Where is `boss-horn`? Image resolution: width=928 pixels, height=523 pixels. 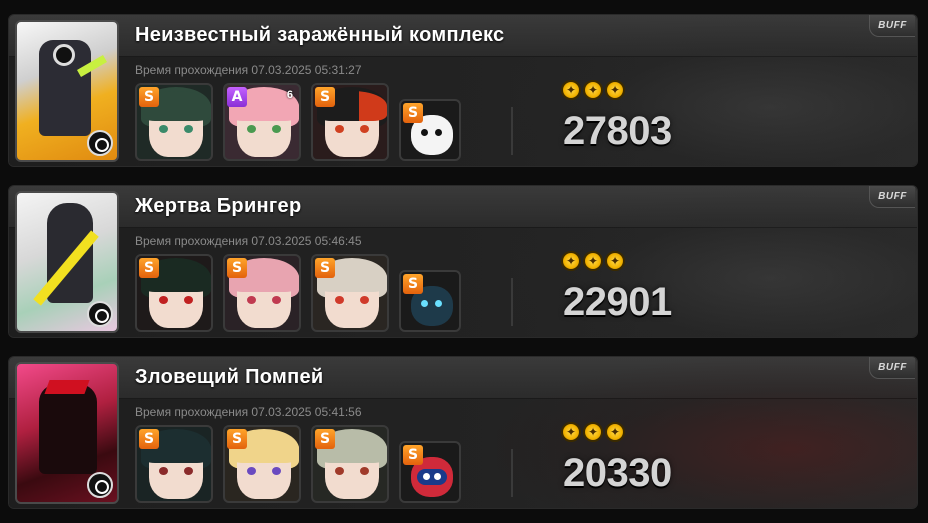 boss-horn is located at coordinates (67, 387).